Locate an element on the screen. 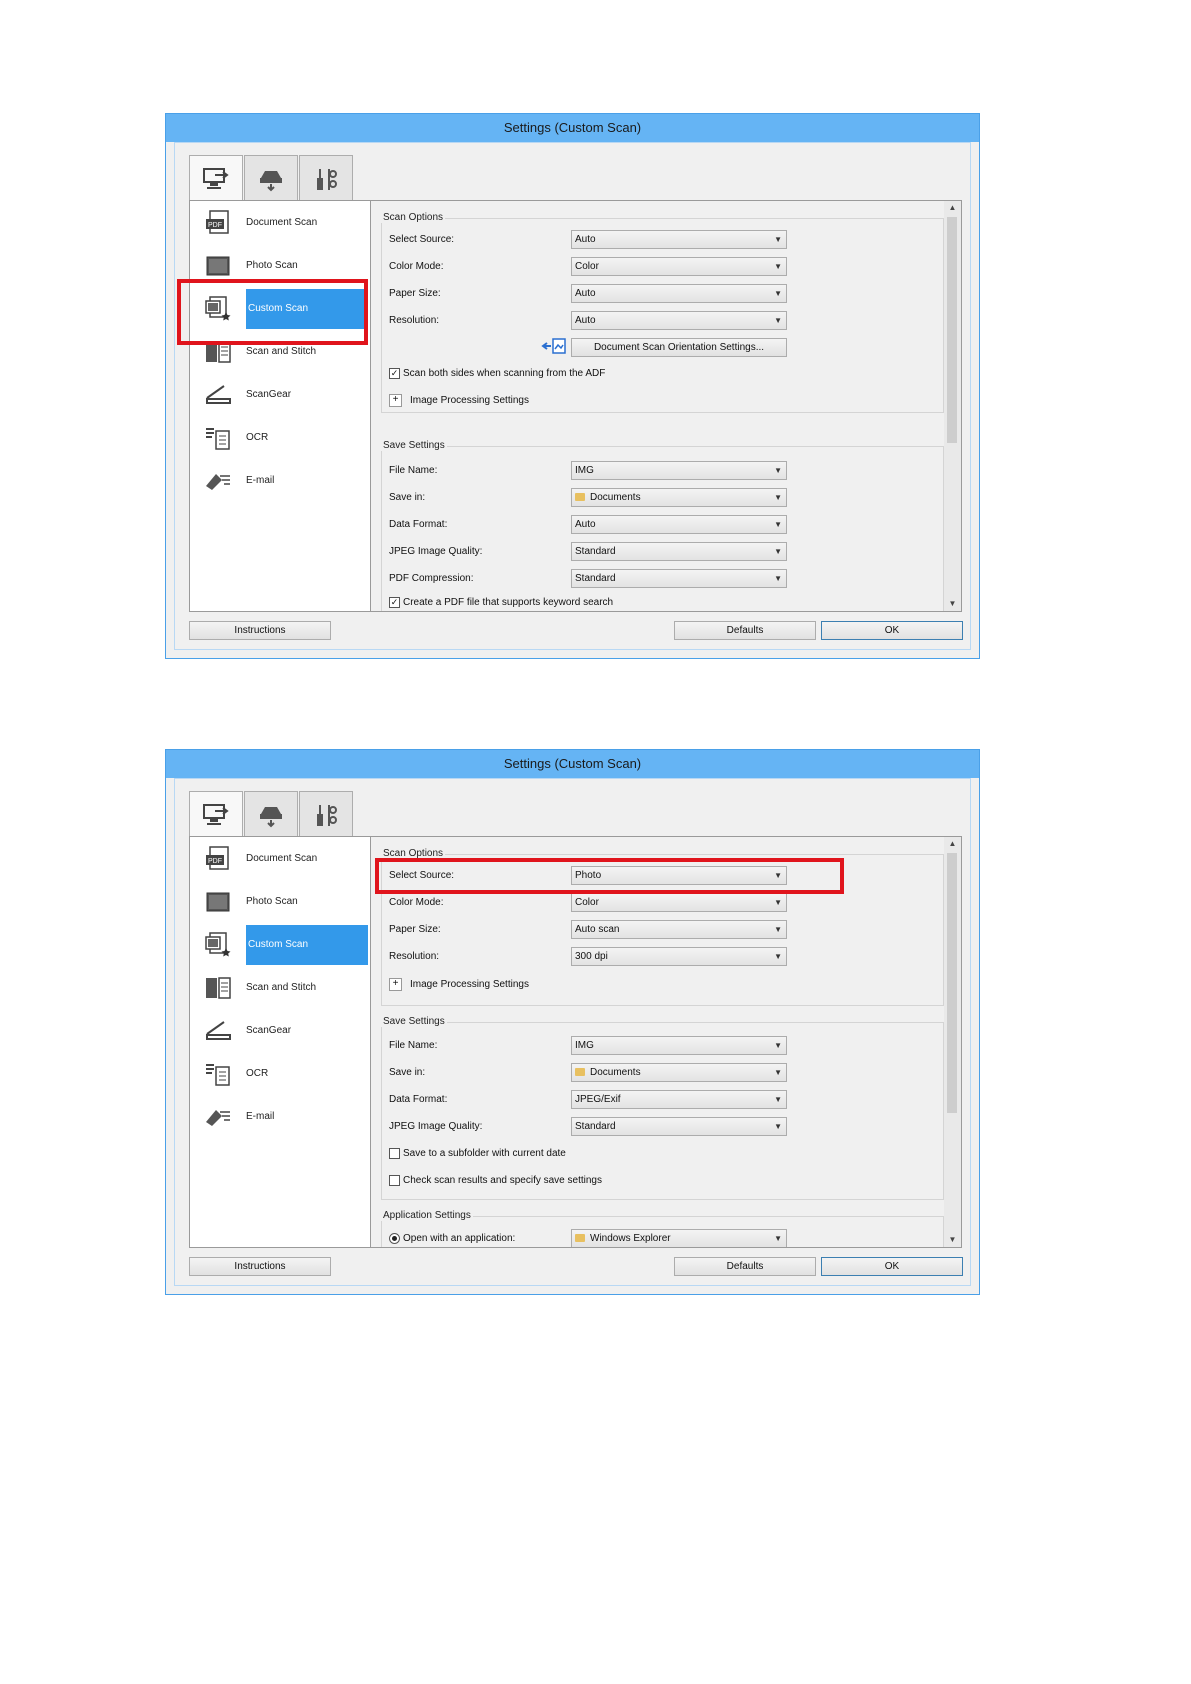  radio-selected is located at coordinates (394, 1238).